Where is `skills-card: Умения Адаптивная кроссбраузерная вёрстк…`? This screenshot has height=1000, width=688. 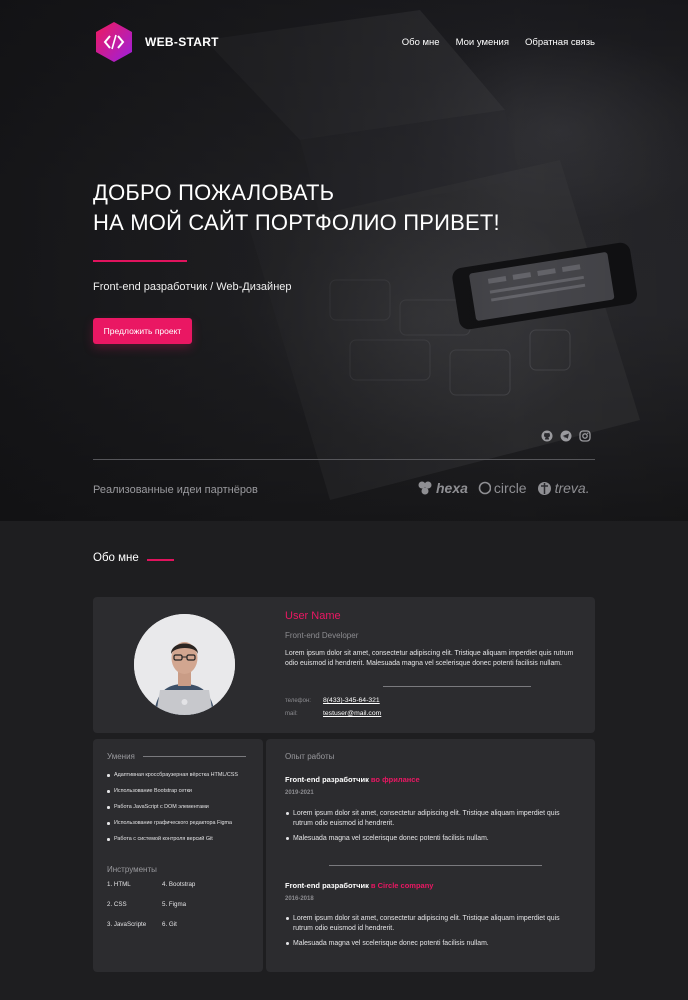
skills-card: Умения Адаптивная кроссбраузерная вёрстк… is located at coordinates (178, 855).